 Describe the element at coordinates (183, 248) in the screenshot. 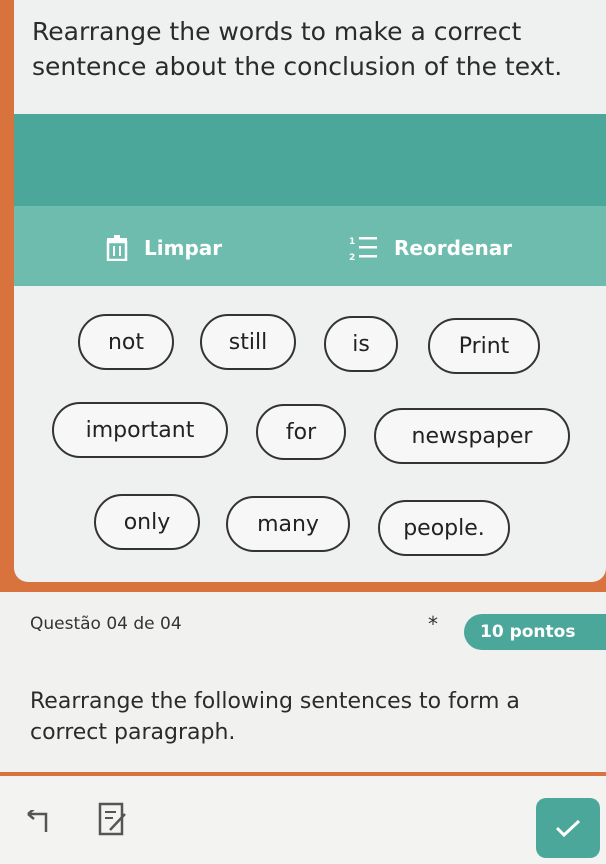

I see `clear-label: Limpar` at that location.